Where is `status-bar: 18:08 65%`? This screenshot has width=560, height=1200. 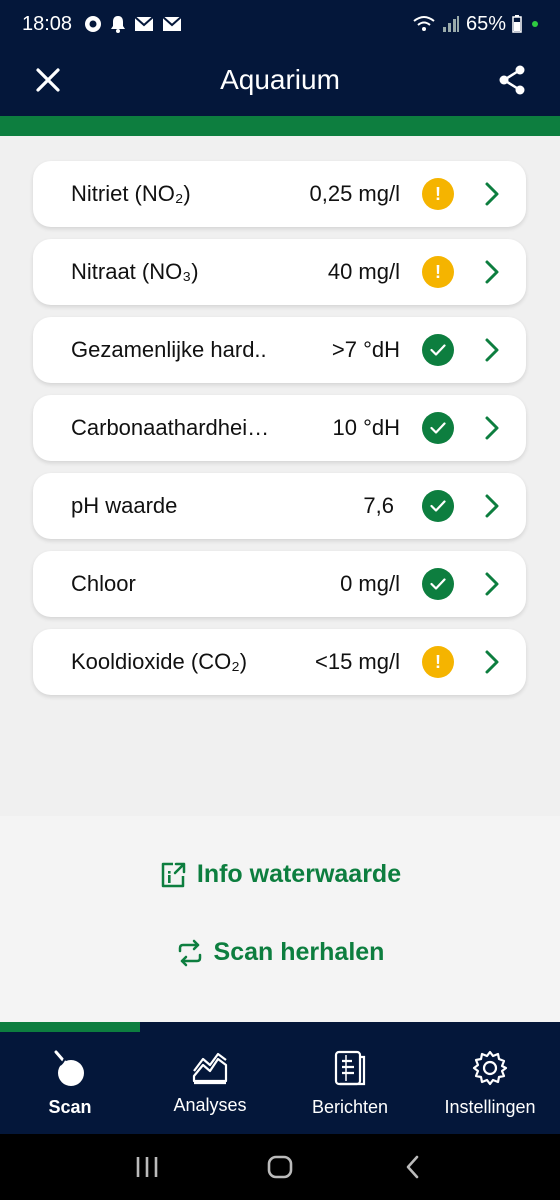 status-bar: 18:08 65% is located at coordinates (280, 24).